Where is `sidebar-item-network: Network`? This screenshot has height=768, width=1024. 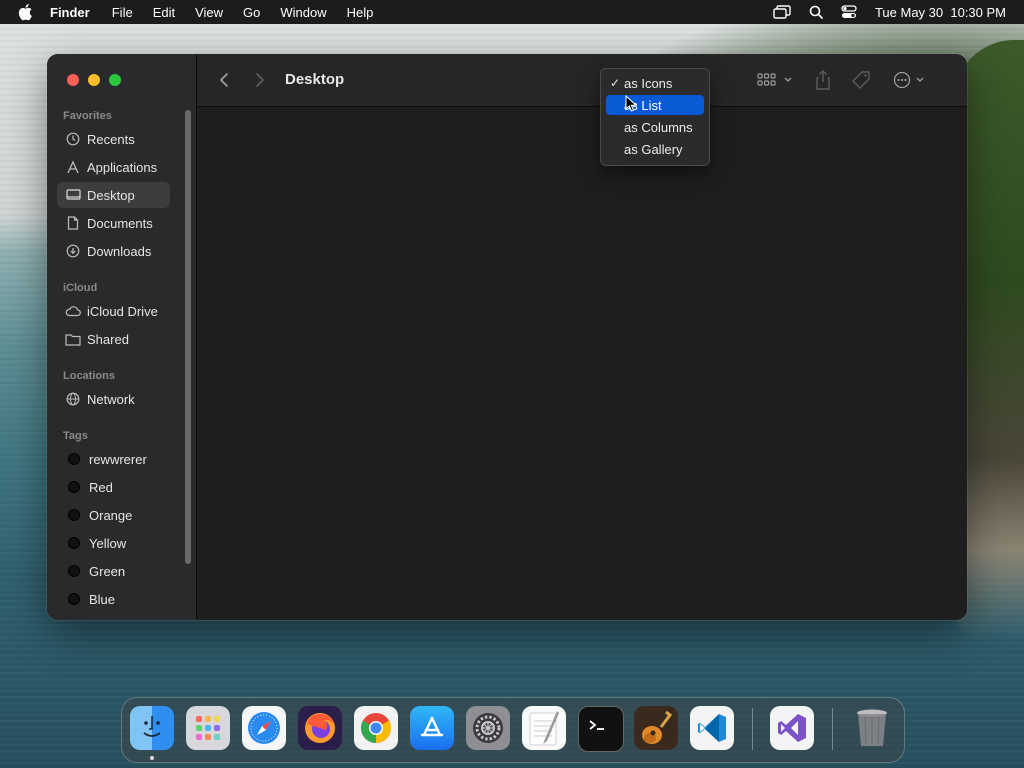
sidebar-item-network: Network is located at coordinates (113, 399).